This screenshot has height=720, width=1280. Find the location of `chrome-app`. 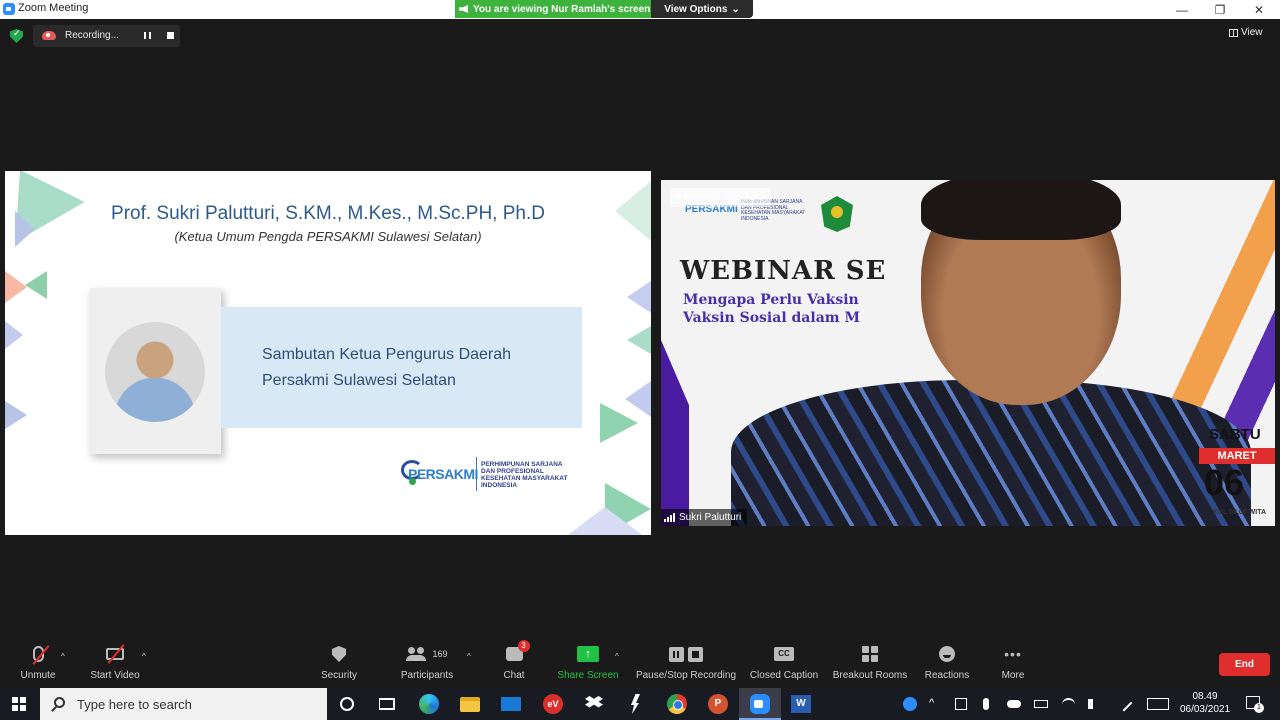

chrome-app is located at coordinates (677, 704).